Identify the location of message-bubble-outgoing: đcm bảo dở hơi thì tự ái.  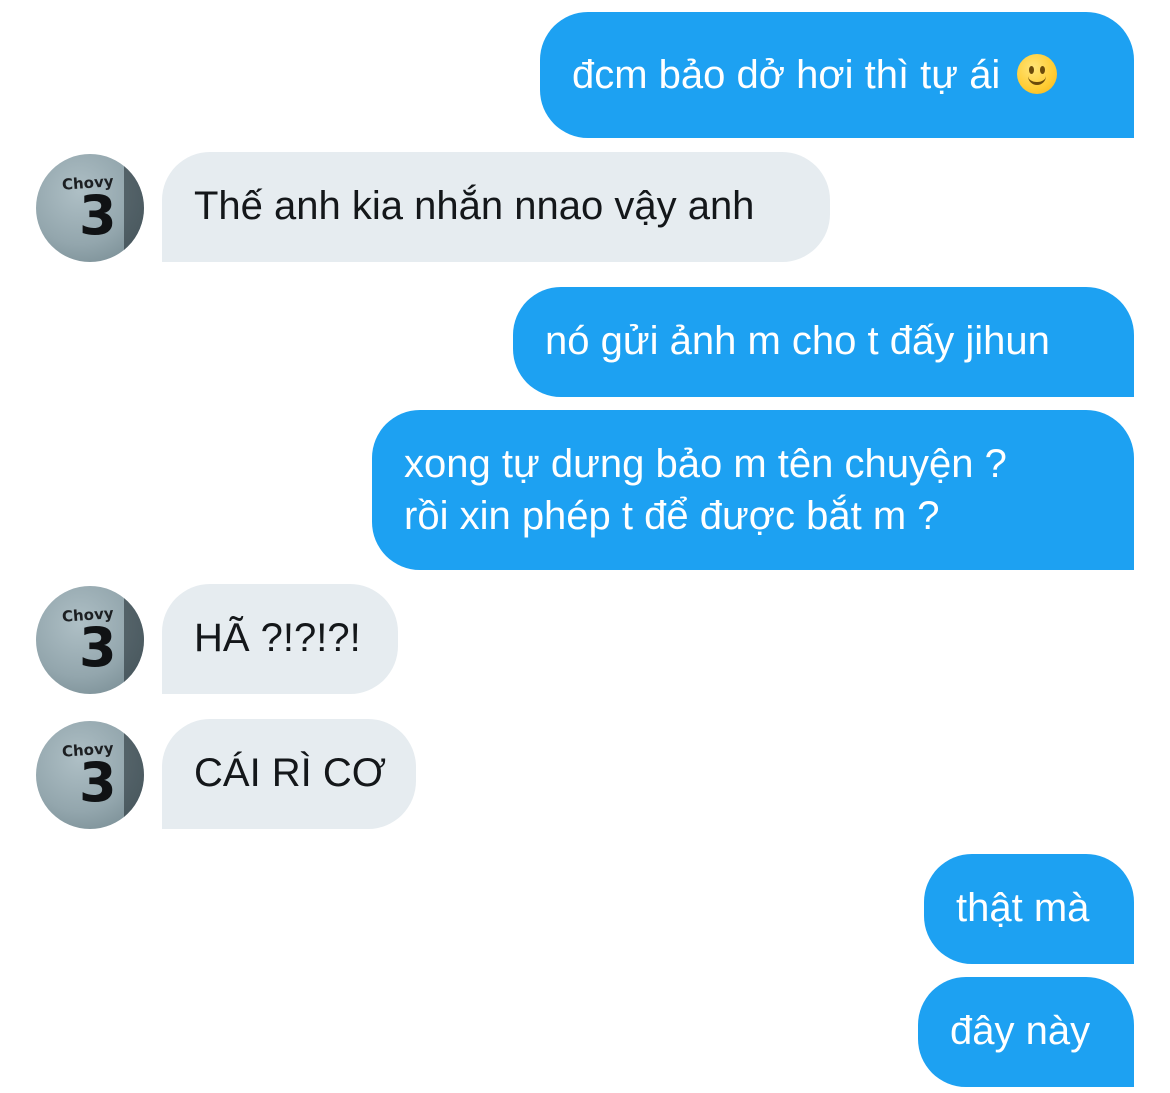
(837, 75).